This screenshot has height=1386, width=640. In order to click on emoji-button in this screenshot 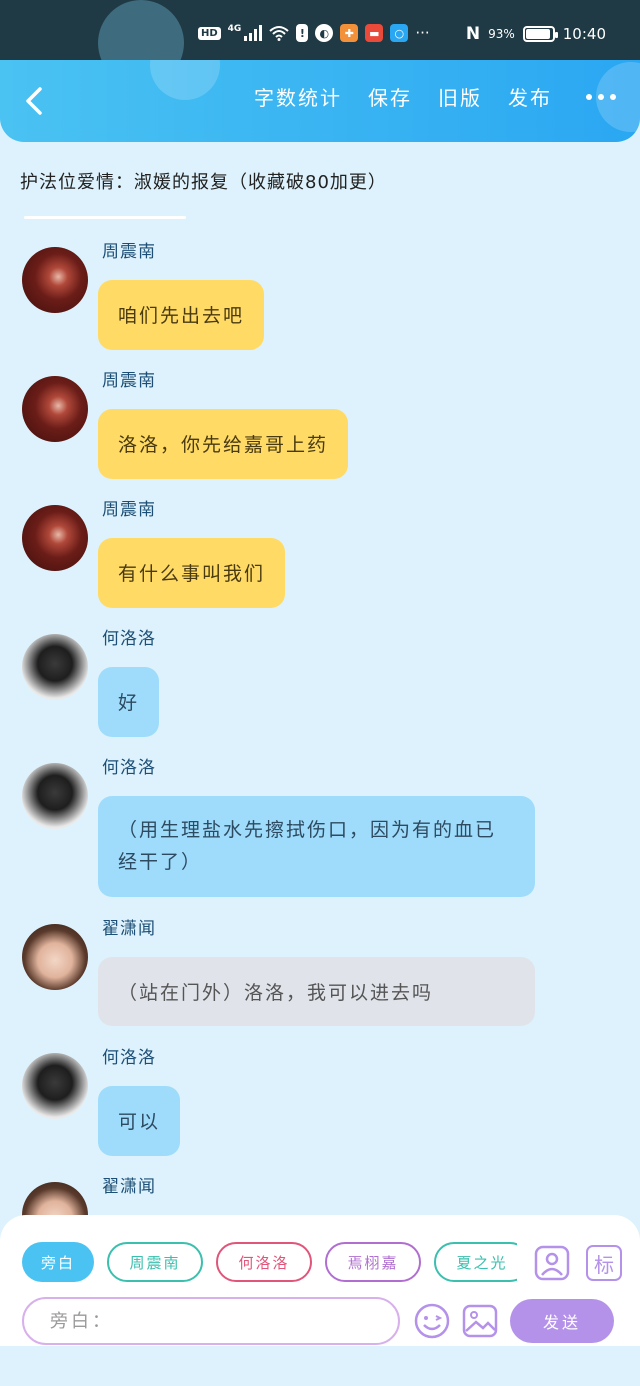, I will do `click(432, 1321)`.